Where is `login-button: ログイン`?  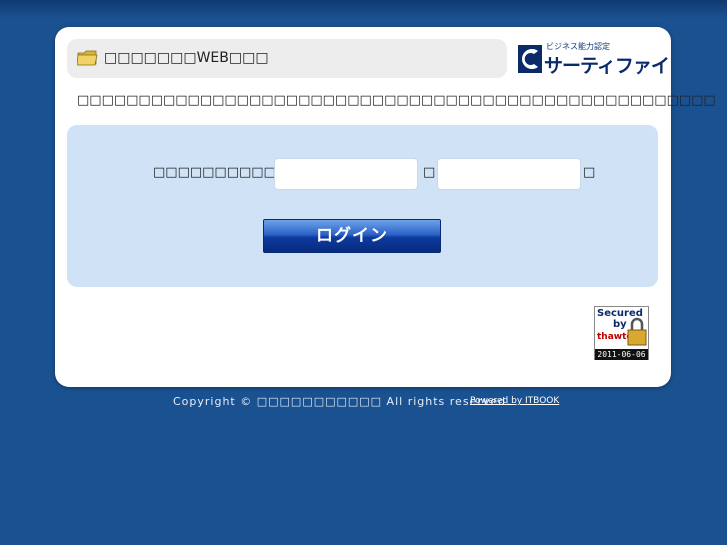
login-button: ログイン is located at coordinates (352, 236).